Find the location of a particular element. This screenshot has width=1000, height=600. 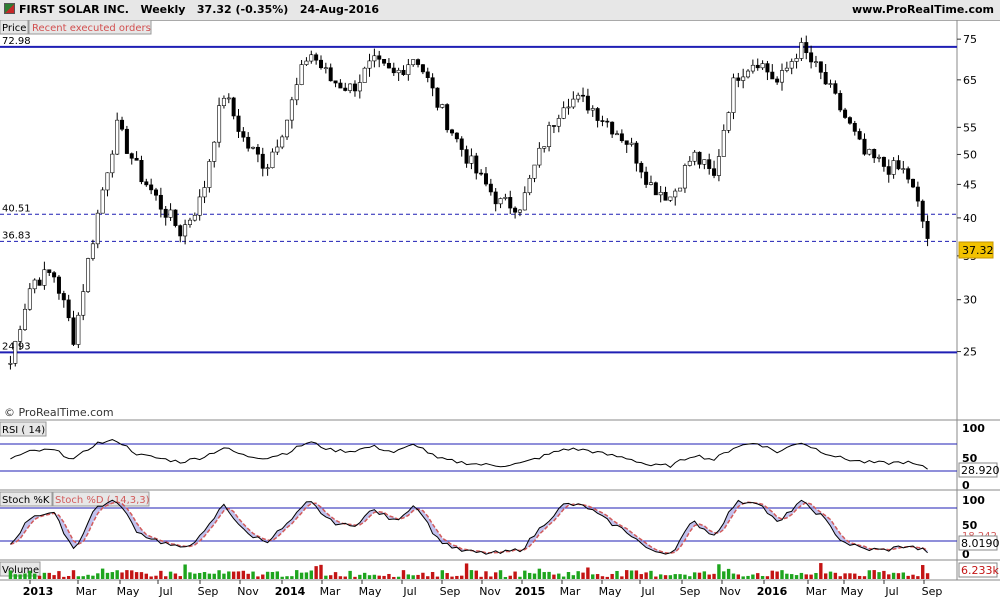

stoch-d-label: Stoch %D ( 14,3,3) is located at coordinates (102, 500).